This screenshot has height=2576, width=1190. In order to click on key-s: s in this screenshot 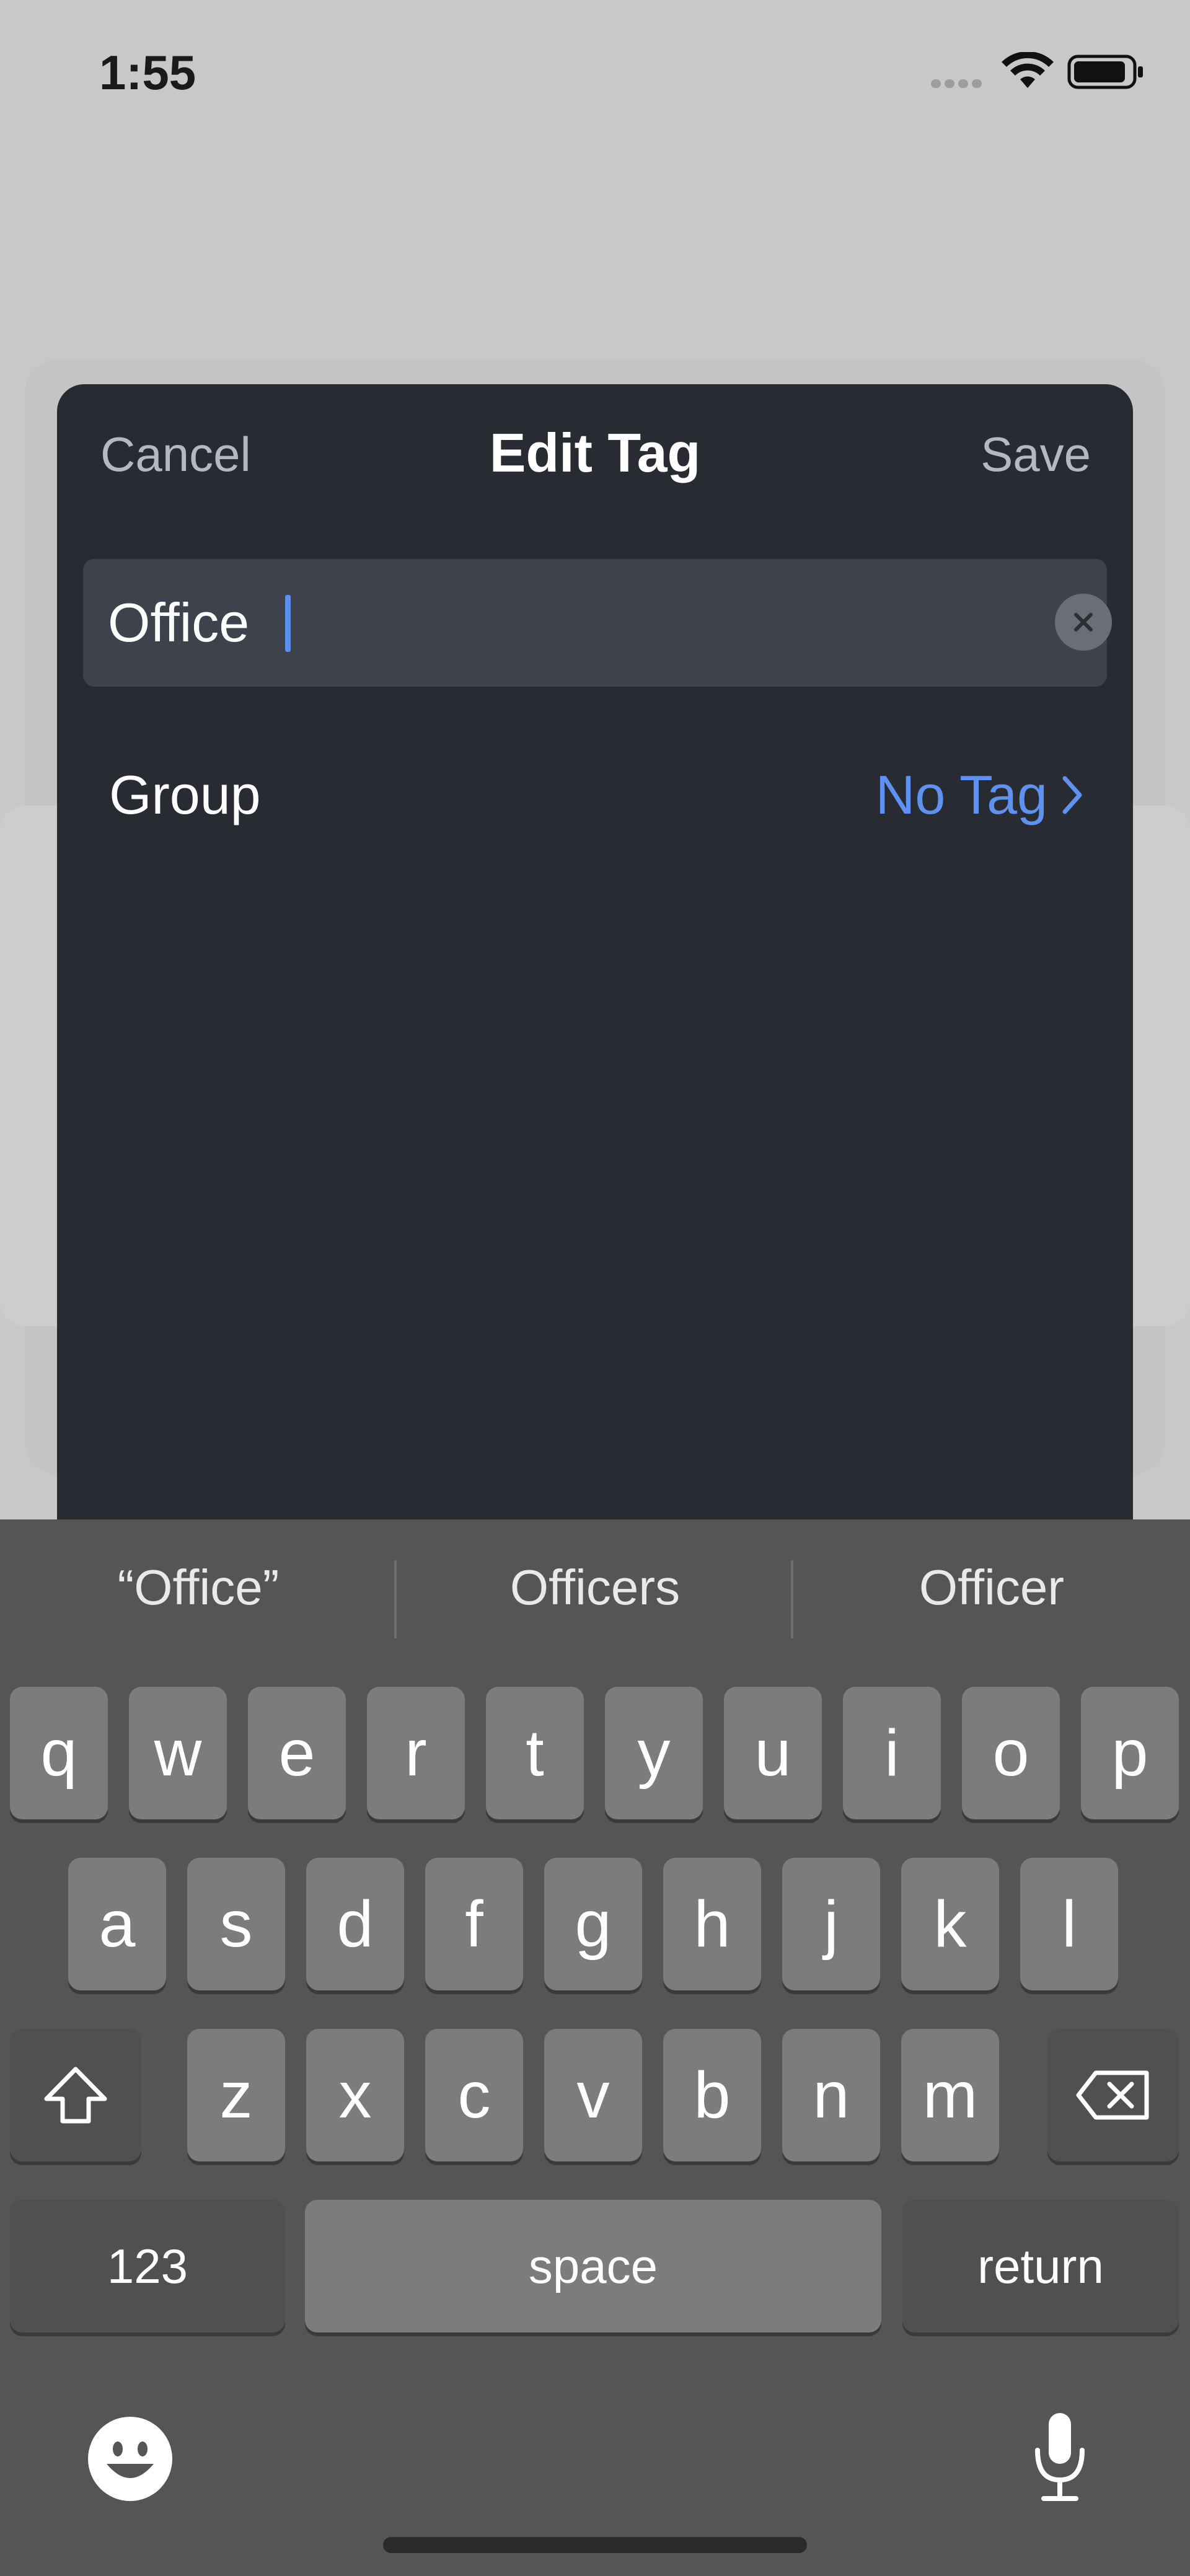, I will do `click(236, 1924)`.